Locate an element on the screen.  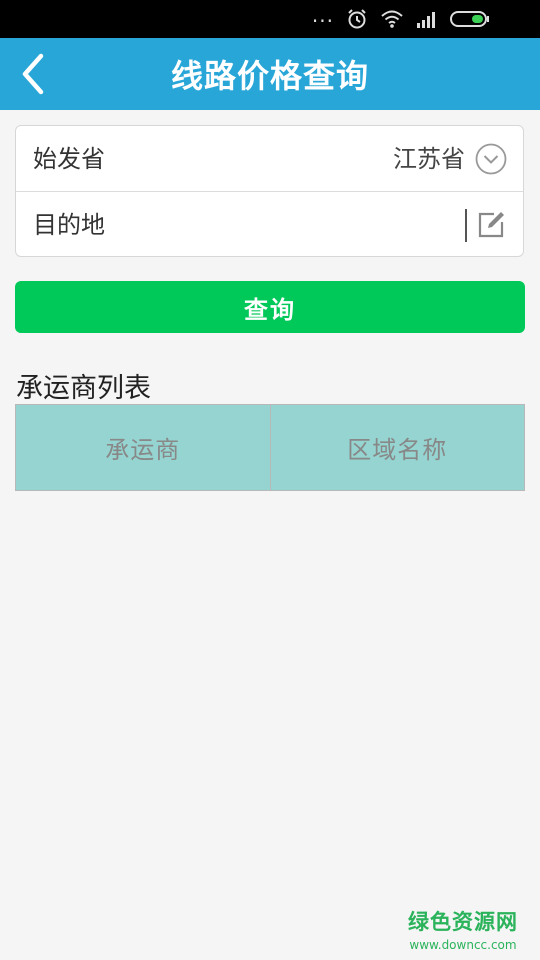
wifi-icon is located at coordinates (392, 19).